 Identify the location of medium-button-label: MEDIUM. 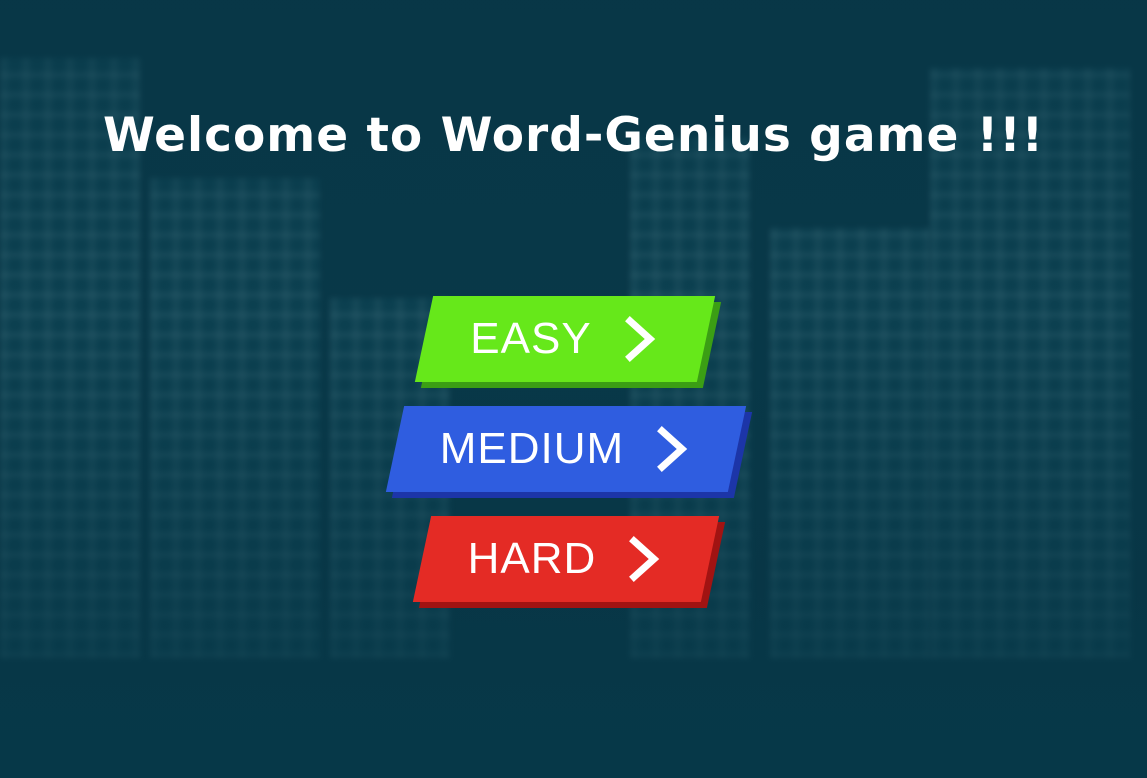
(532, 448).